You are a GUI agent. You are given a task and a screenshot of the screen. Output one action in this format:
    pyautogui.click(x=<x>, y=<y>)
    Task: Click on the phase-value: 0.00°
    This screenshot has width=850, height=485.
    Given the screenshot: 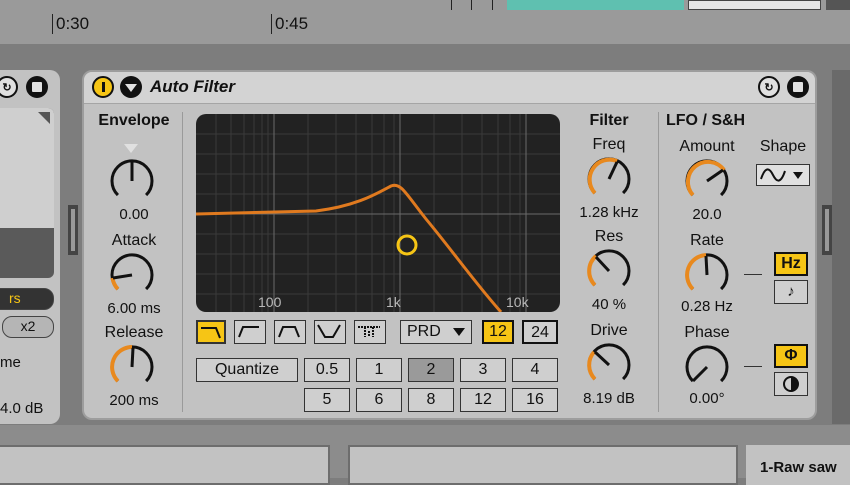 What is the action you would take?
    pyautogui.click(x=707, y=398)
    